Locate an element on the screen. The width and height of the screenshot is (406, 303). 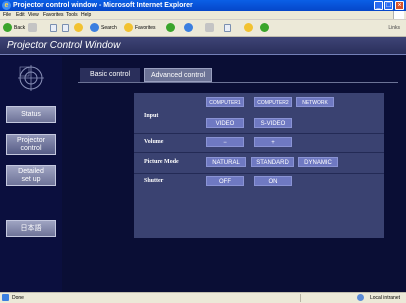
status-button: Status is located at coordinates (31, 114).